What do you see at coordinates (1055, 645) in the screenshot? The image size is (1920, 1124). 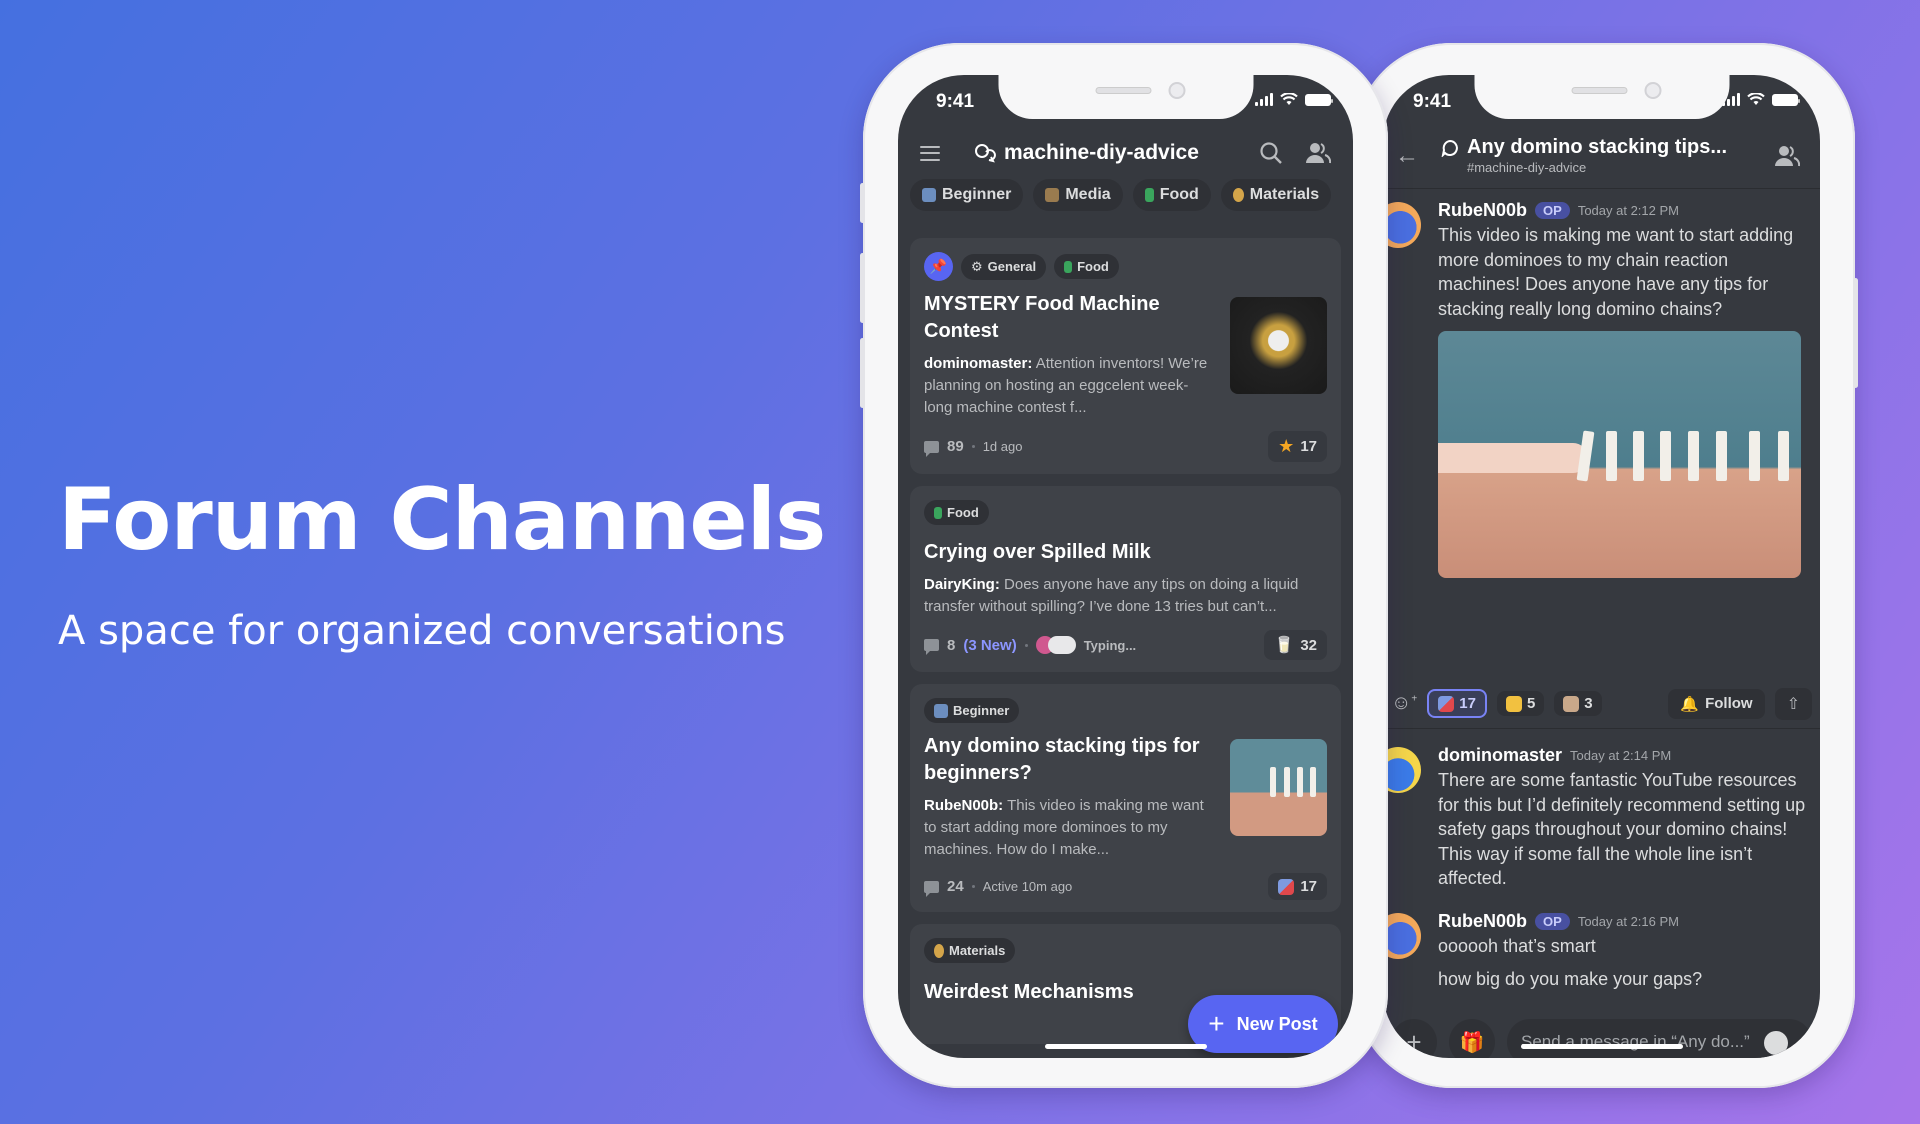 I see `typing-avatars` at bounding box center [1055, 645].